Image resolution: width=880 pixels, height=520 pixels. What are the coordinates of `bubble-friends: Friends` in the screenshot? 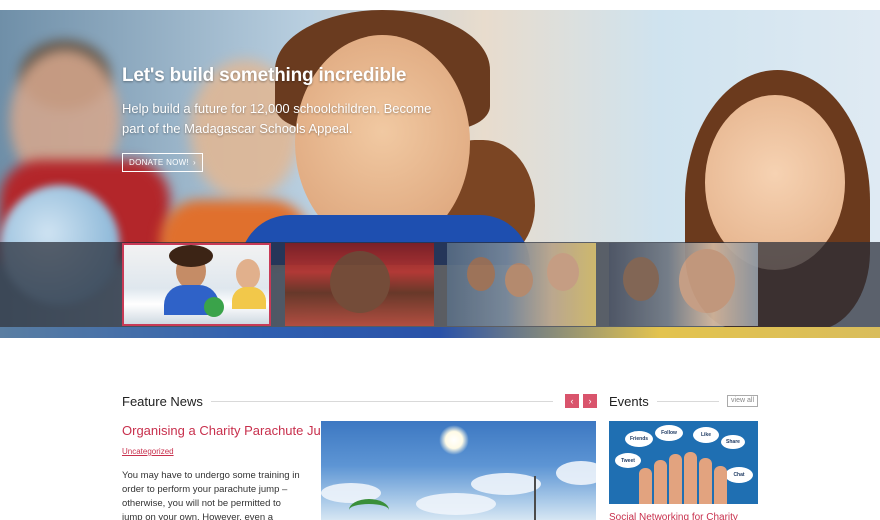 It's located at (639, 439).